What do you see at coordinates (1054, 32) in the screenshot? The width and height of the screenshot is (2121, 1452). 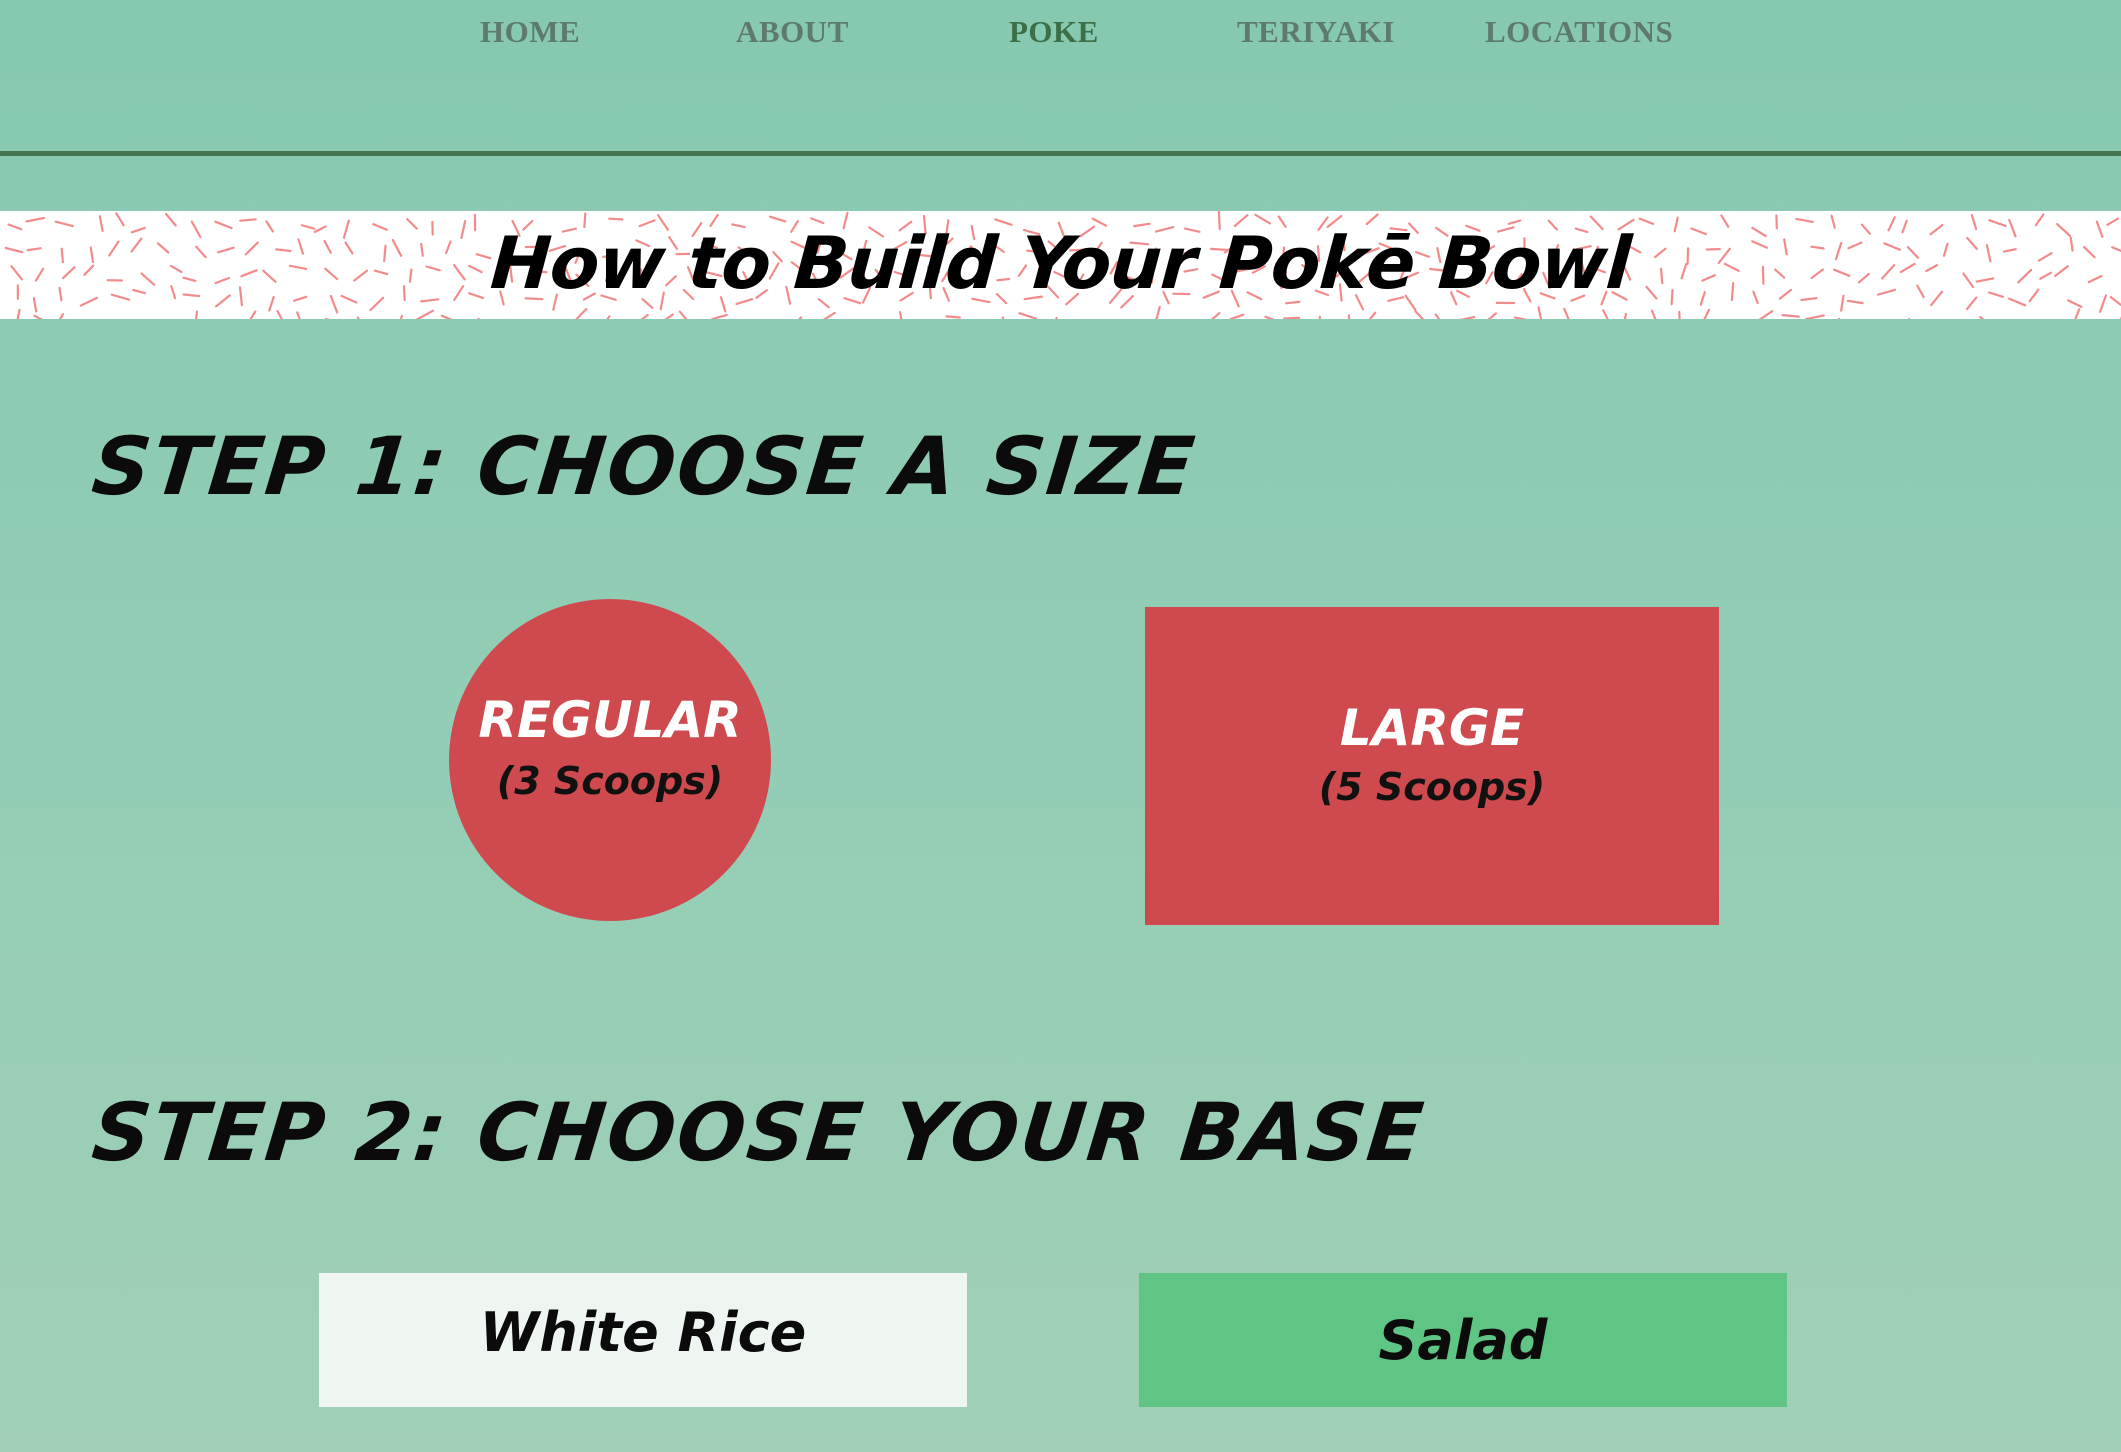 I see `nav-item-poke: POKE` at bounding box center [1054, 32].